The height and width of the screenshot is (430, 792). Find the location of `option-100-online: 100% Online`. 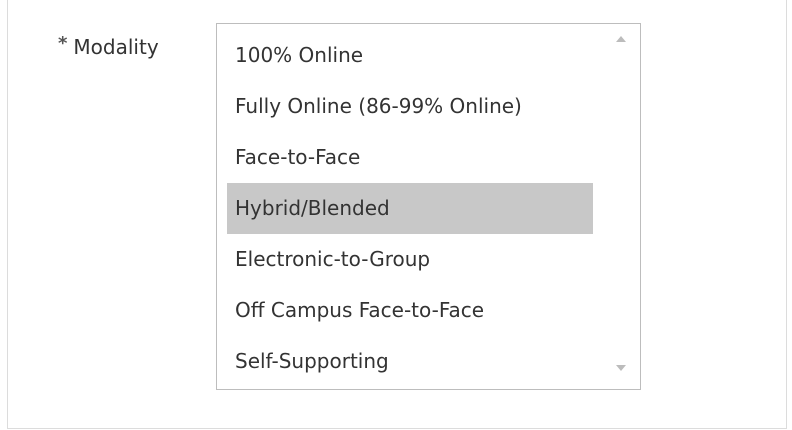

option-100-online: 100% Online is located at coordinates (410, 55).